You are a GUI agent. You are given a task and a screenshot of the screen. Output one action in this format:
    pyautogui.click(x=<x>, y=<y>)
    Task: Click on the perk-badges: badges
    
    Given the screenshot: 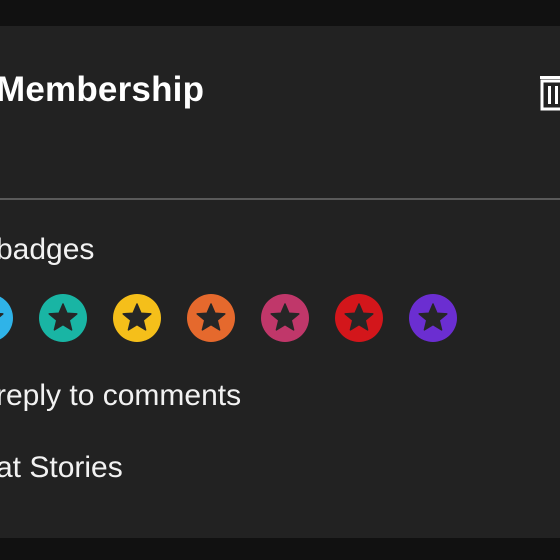 What is the action you would take?
    pyautogui.click(x=47, y=249)
    